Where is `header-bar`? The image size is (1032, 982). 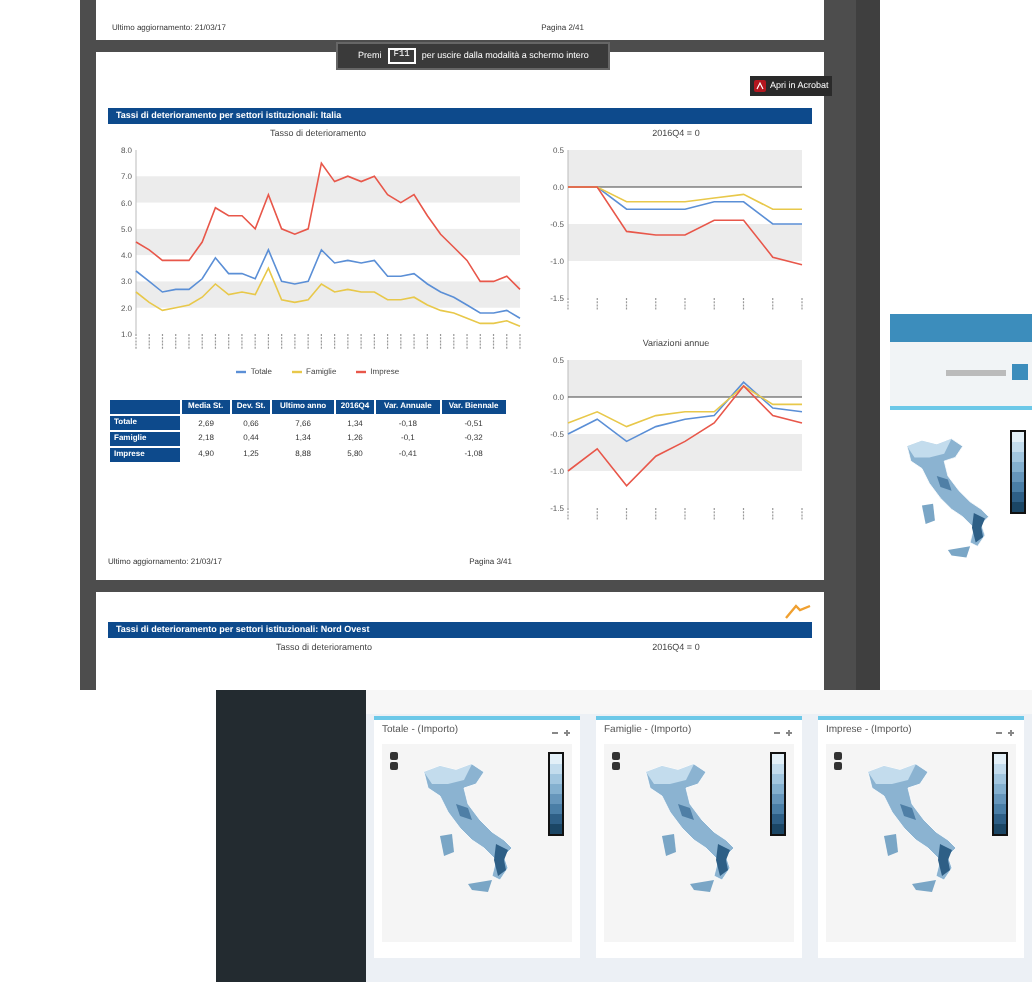
header-bar is located at coordinates (961, 328).